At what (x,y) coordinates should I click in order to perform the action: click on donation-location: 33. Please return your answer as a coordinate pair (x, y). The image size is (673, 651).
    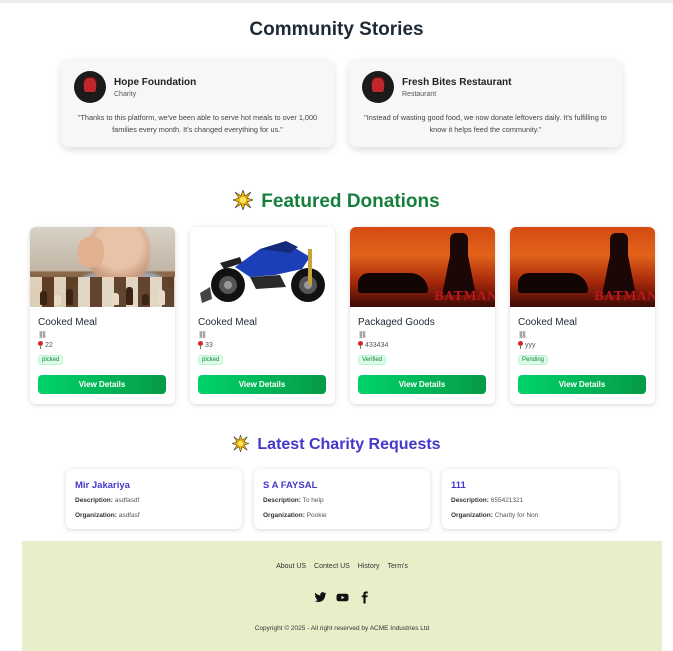
    Looking at the image, I should click on (205, 345).